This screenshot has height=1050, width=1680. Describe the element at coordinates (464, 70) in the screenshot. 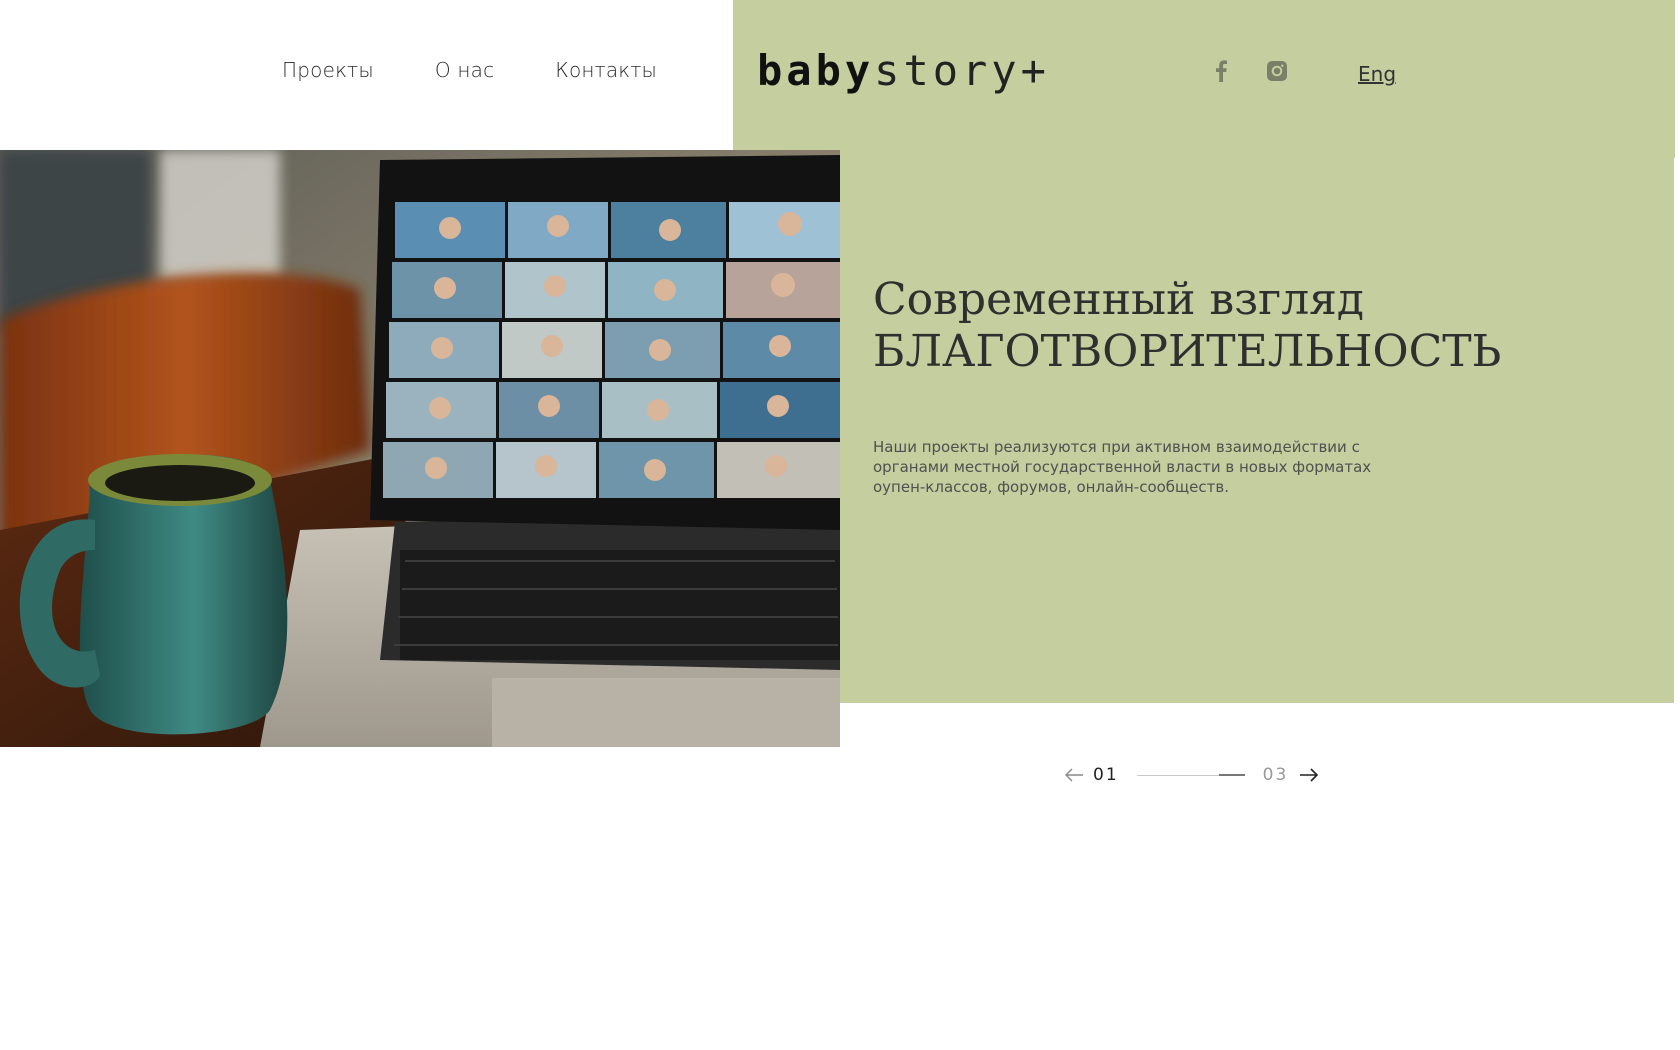

I see `nav-item-about: О нас` at that location.